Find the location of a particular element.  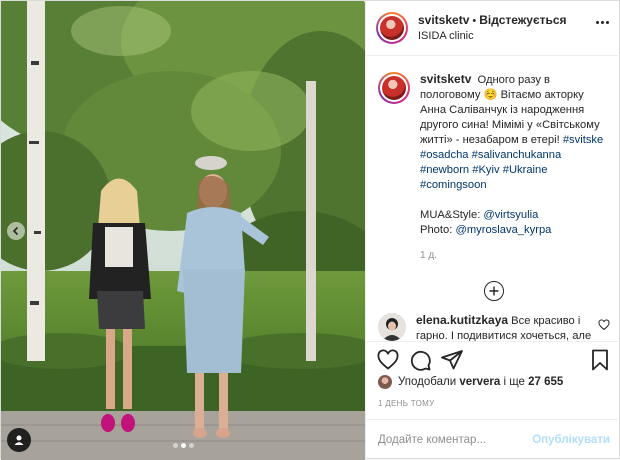

header-text: svitsketv • Відстежується ISIDA clinic is located at coordinates (492, 28).